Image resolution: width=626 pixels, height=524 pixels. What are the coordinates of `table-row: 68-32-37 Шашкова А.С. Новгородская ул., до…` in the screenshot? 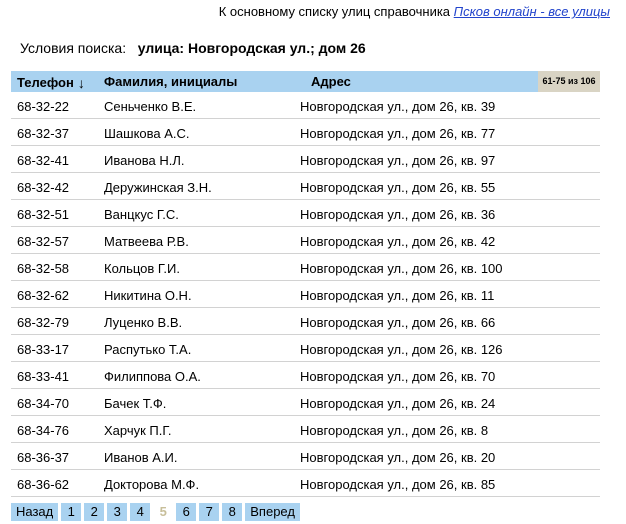 It's located at (305, 132).